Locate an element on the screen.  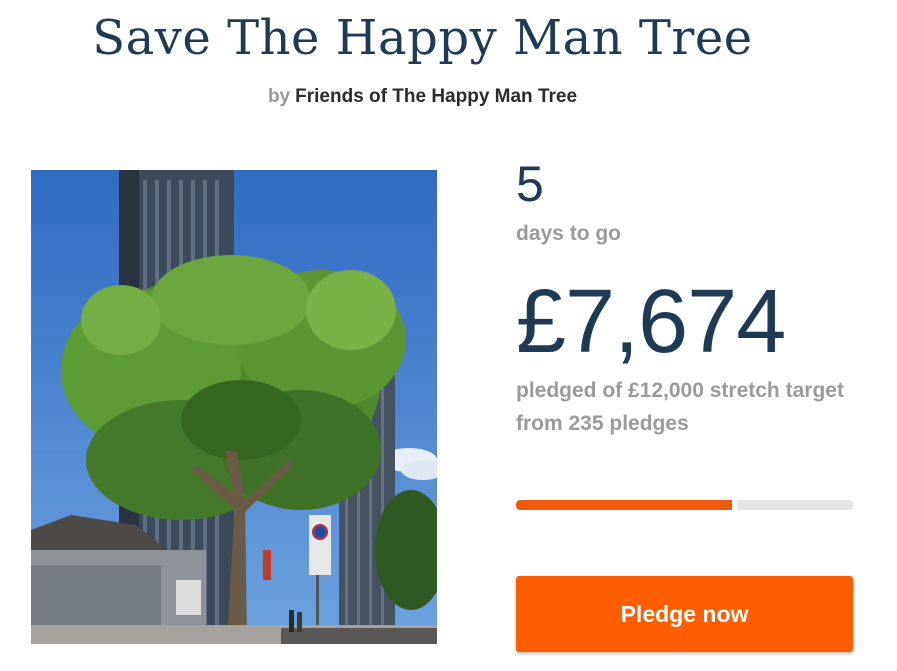
project-title: Save The Happy Man Tree is located at coordinates (422, 38).